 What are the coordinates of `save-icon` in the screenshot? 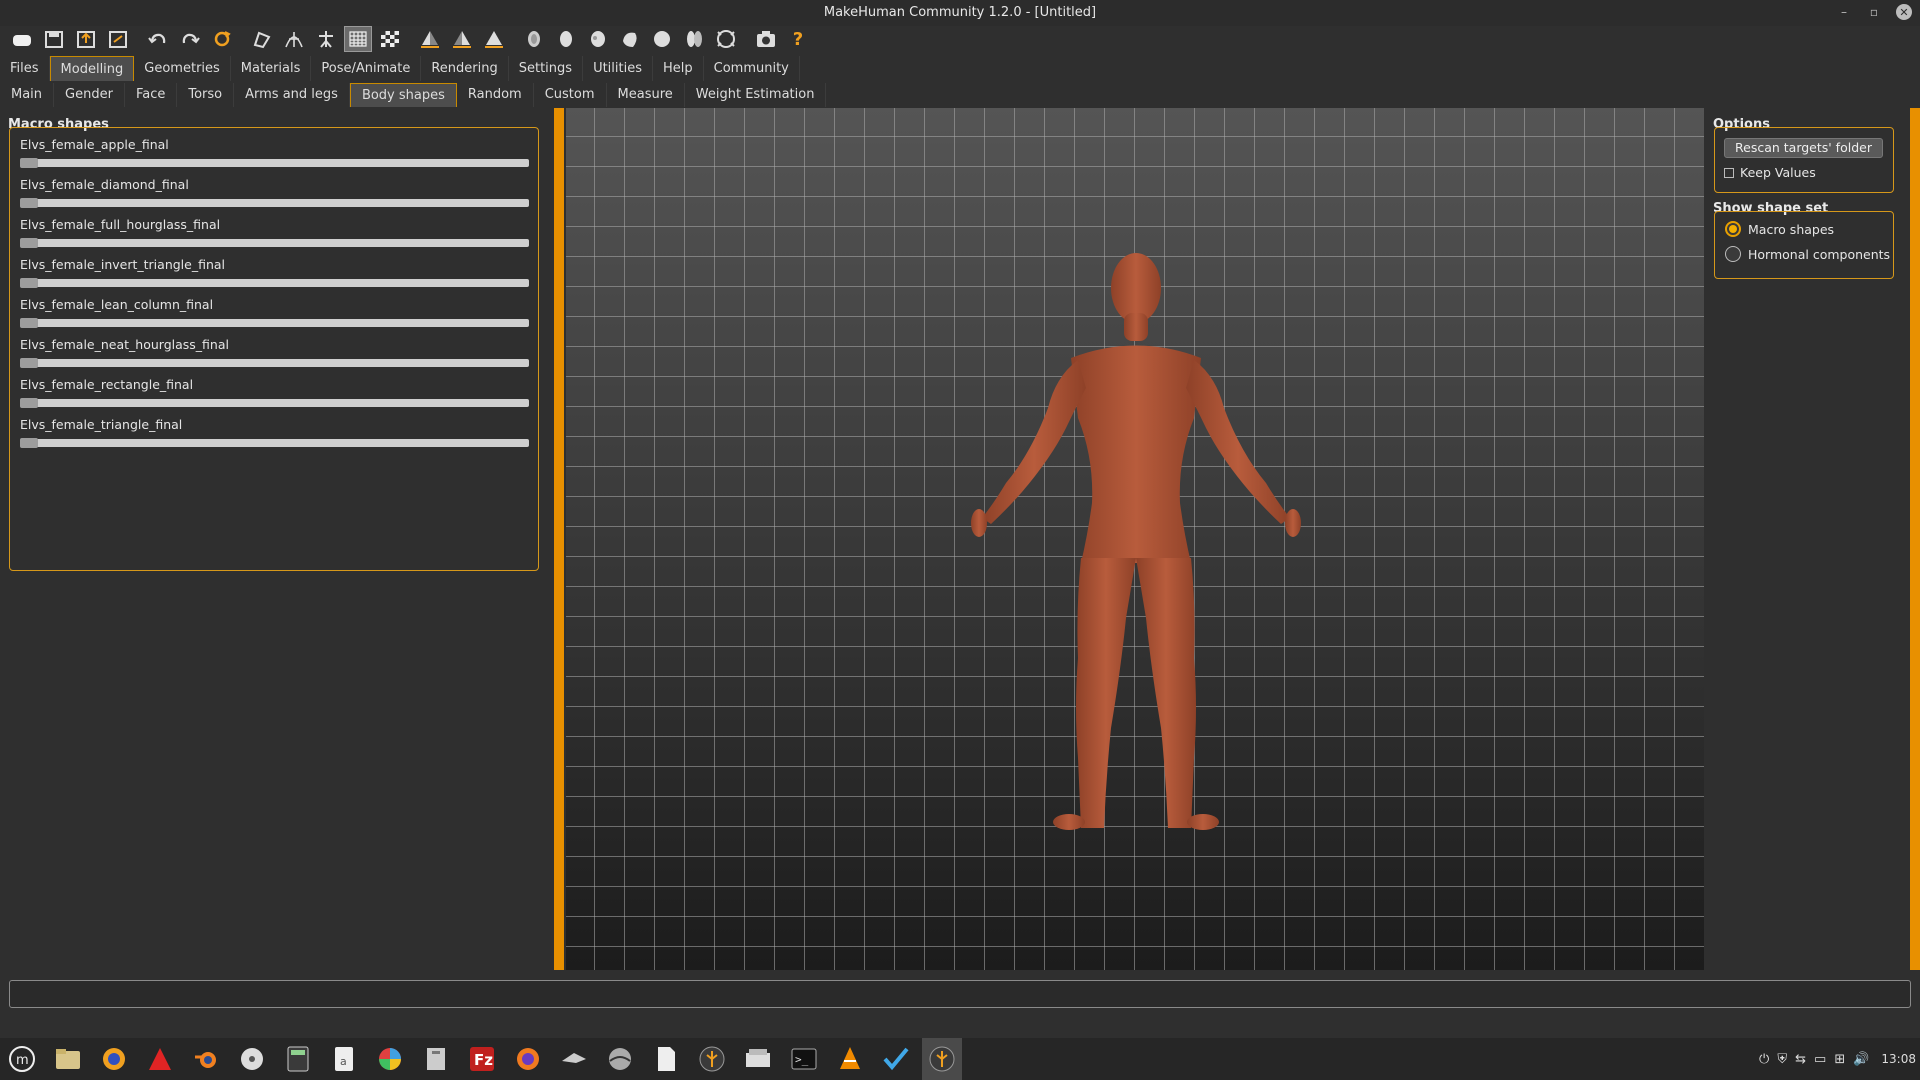 It's located at (54, 39).